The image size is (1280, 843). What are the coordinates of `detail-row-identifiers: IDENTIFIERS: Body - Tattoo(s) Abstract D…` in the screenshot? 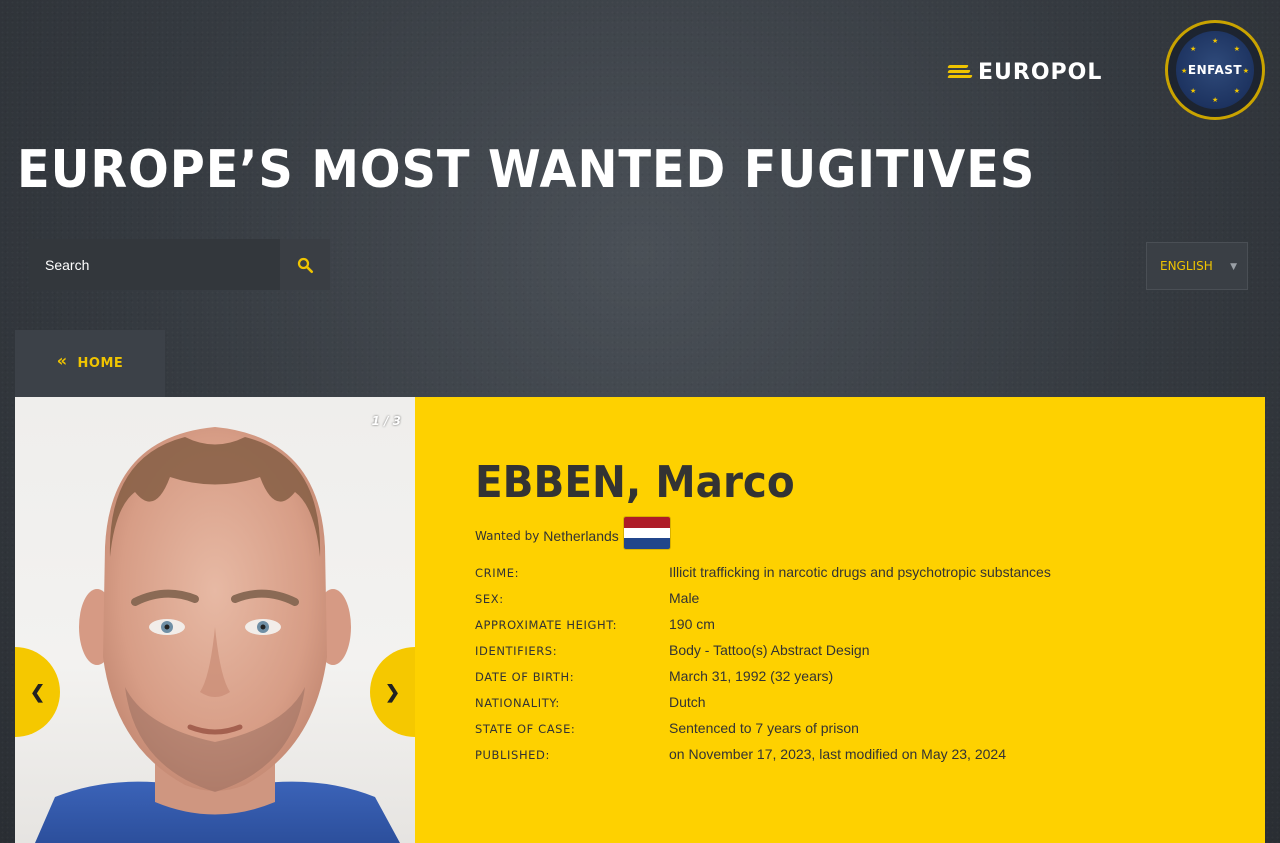 It's located at (855, 655).